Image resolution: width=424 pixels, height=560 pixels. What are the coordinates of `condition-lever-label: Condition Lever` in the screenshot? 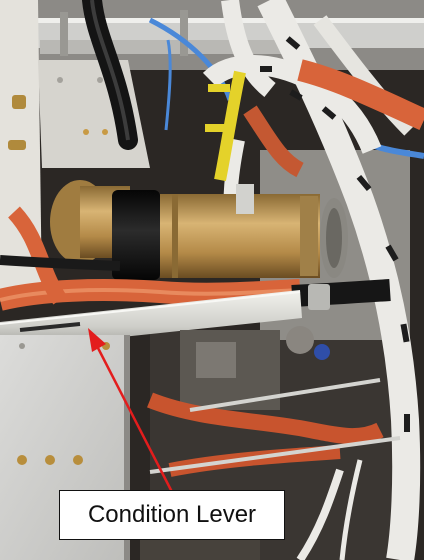 It's located at (172, 515).